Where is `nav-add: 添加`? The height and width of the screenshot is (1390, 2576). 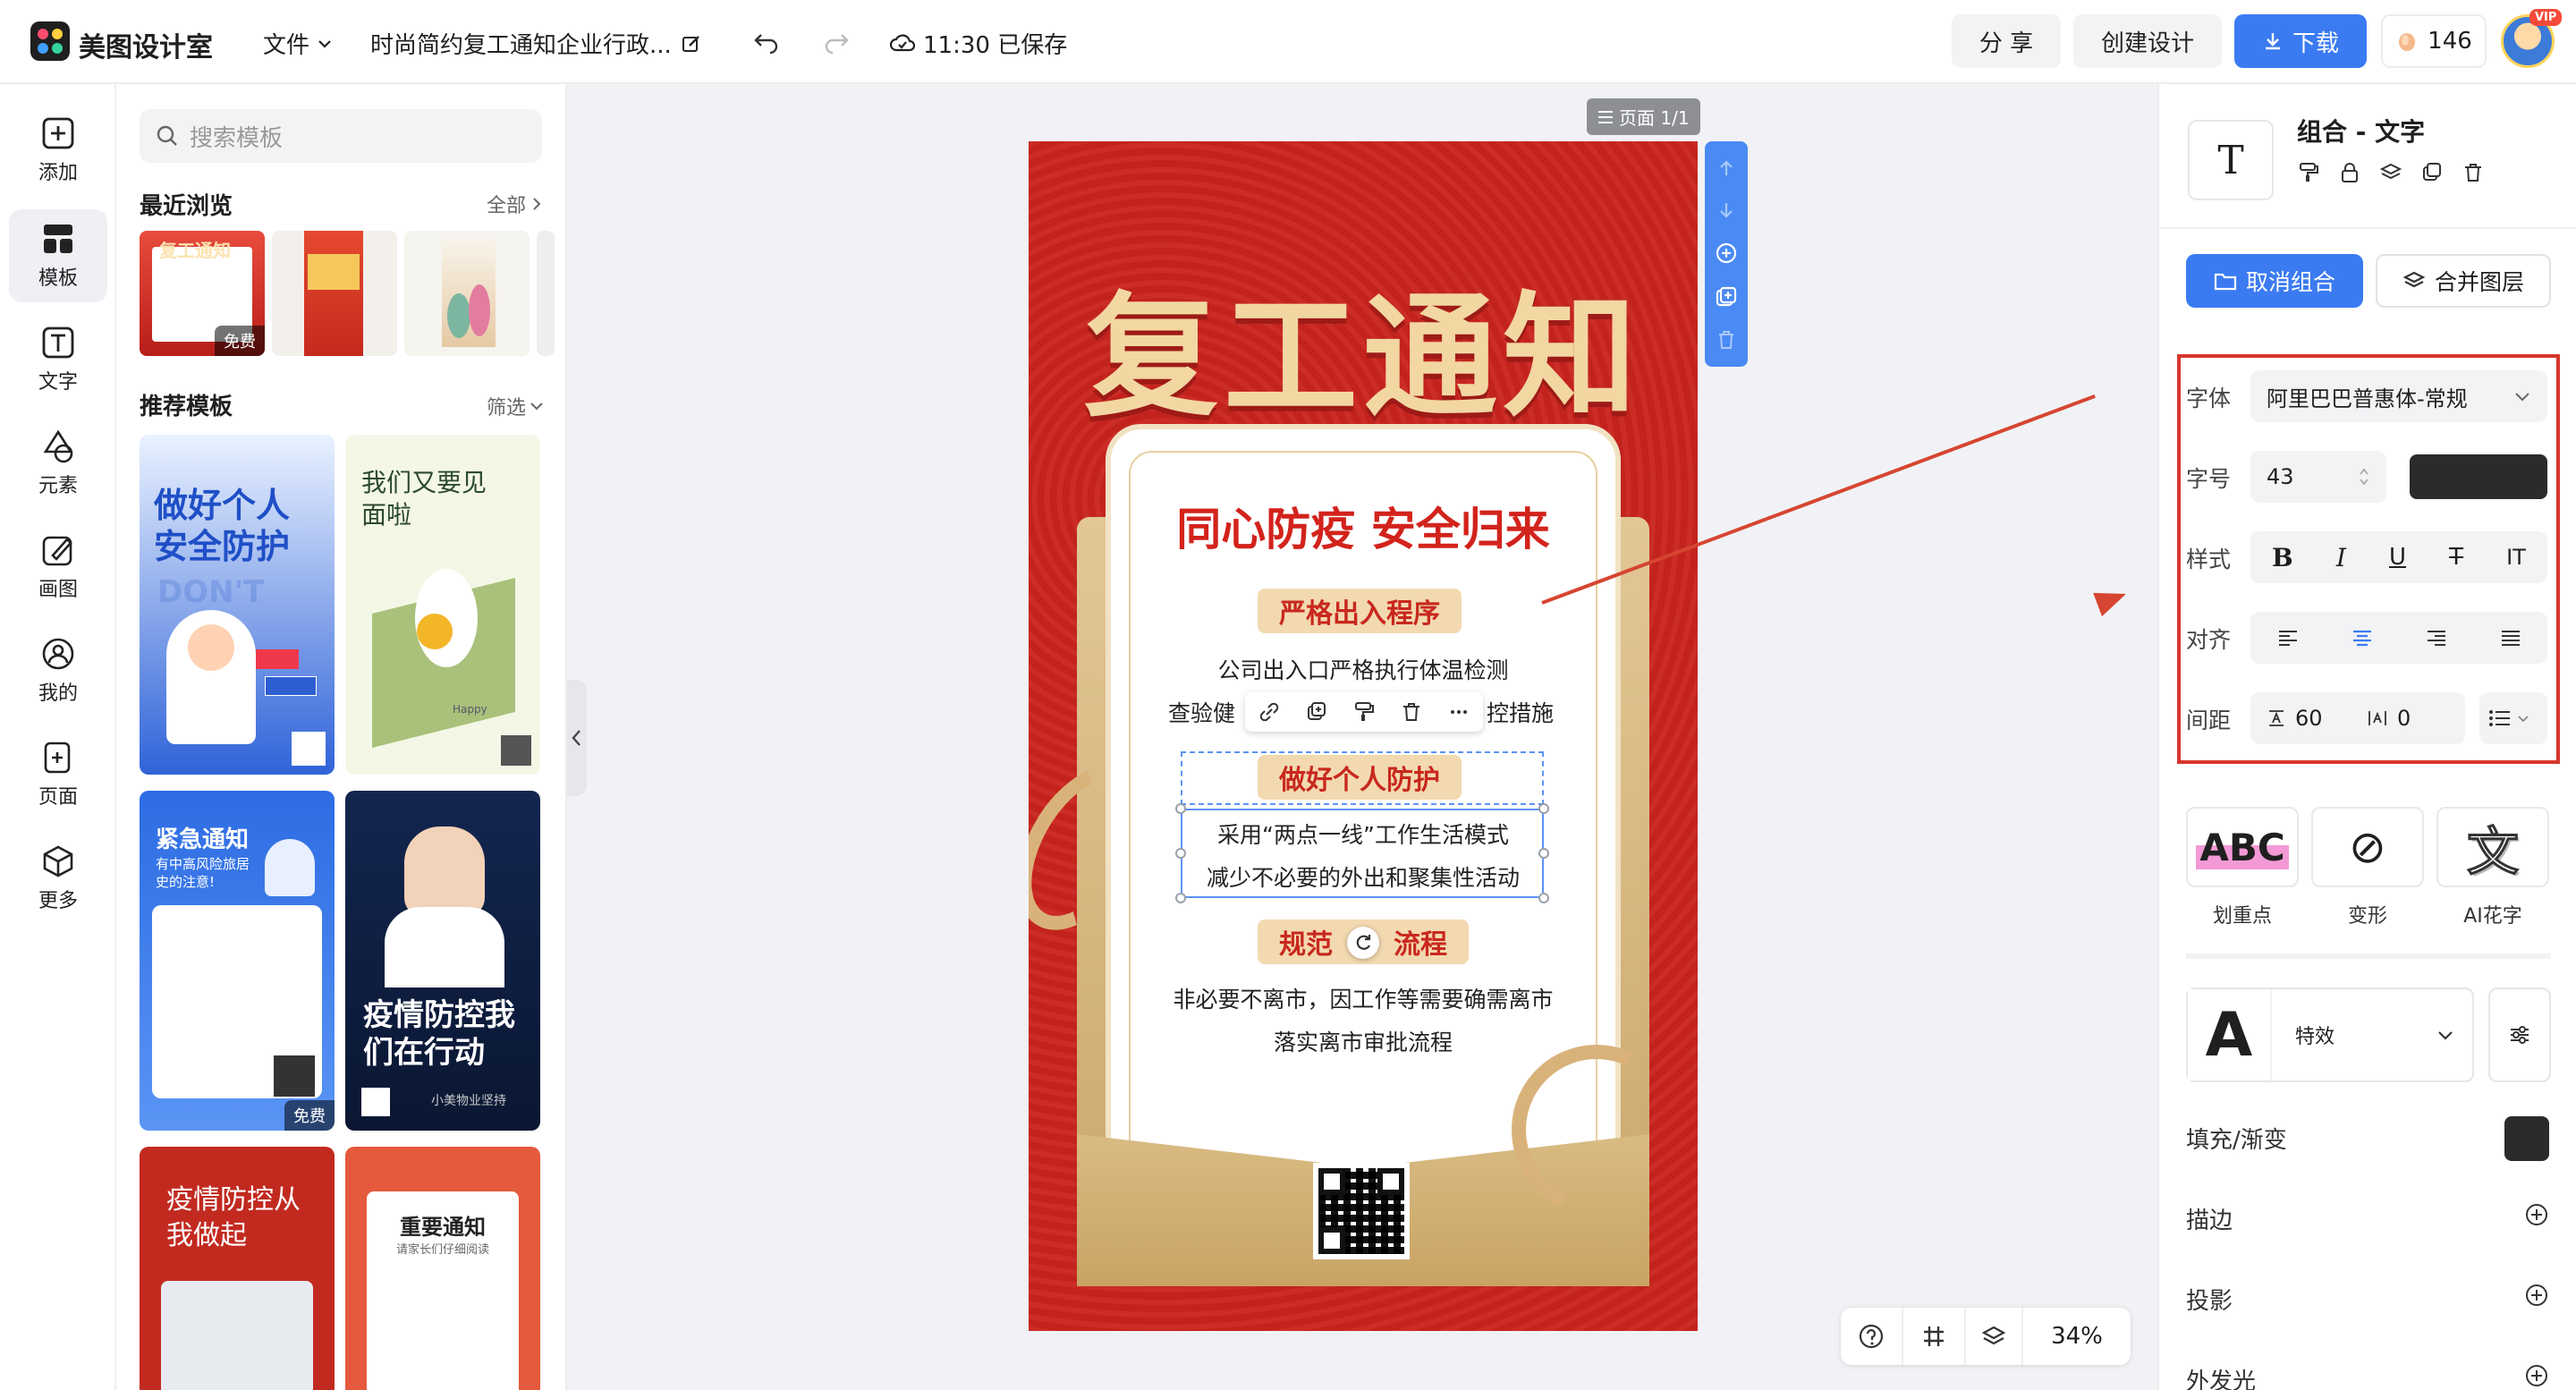
nav-add: 添加 is located at coordinates (58, 150).